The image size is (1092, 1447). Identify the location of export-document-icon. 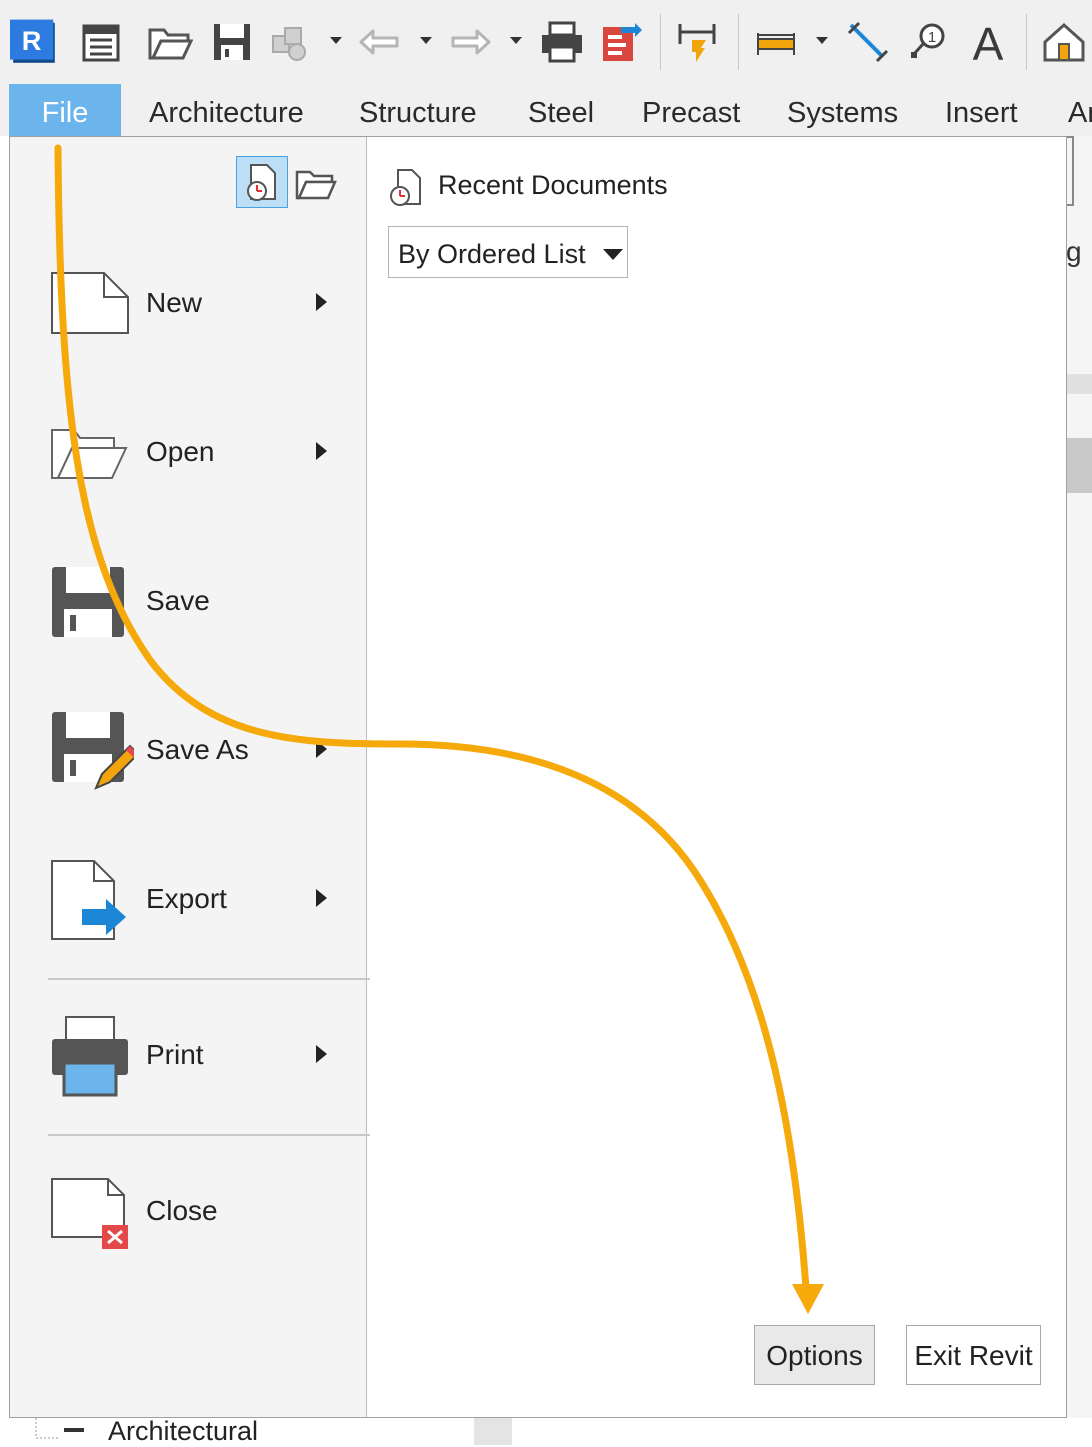
(88, 900).